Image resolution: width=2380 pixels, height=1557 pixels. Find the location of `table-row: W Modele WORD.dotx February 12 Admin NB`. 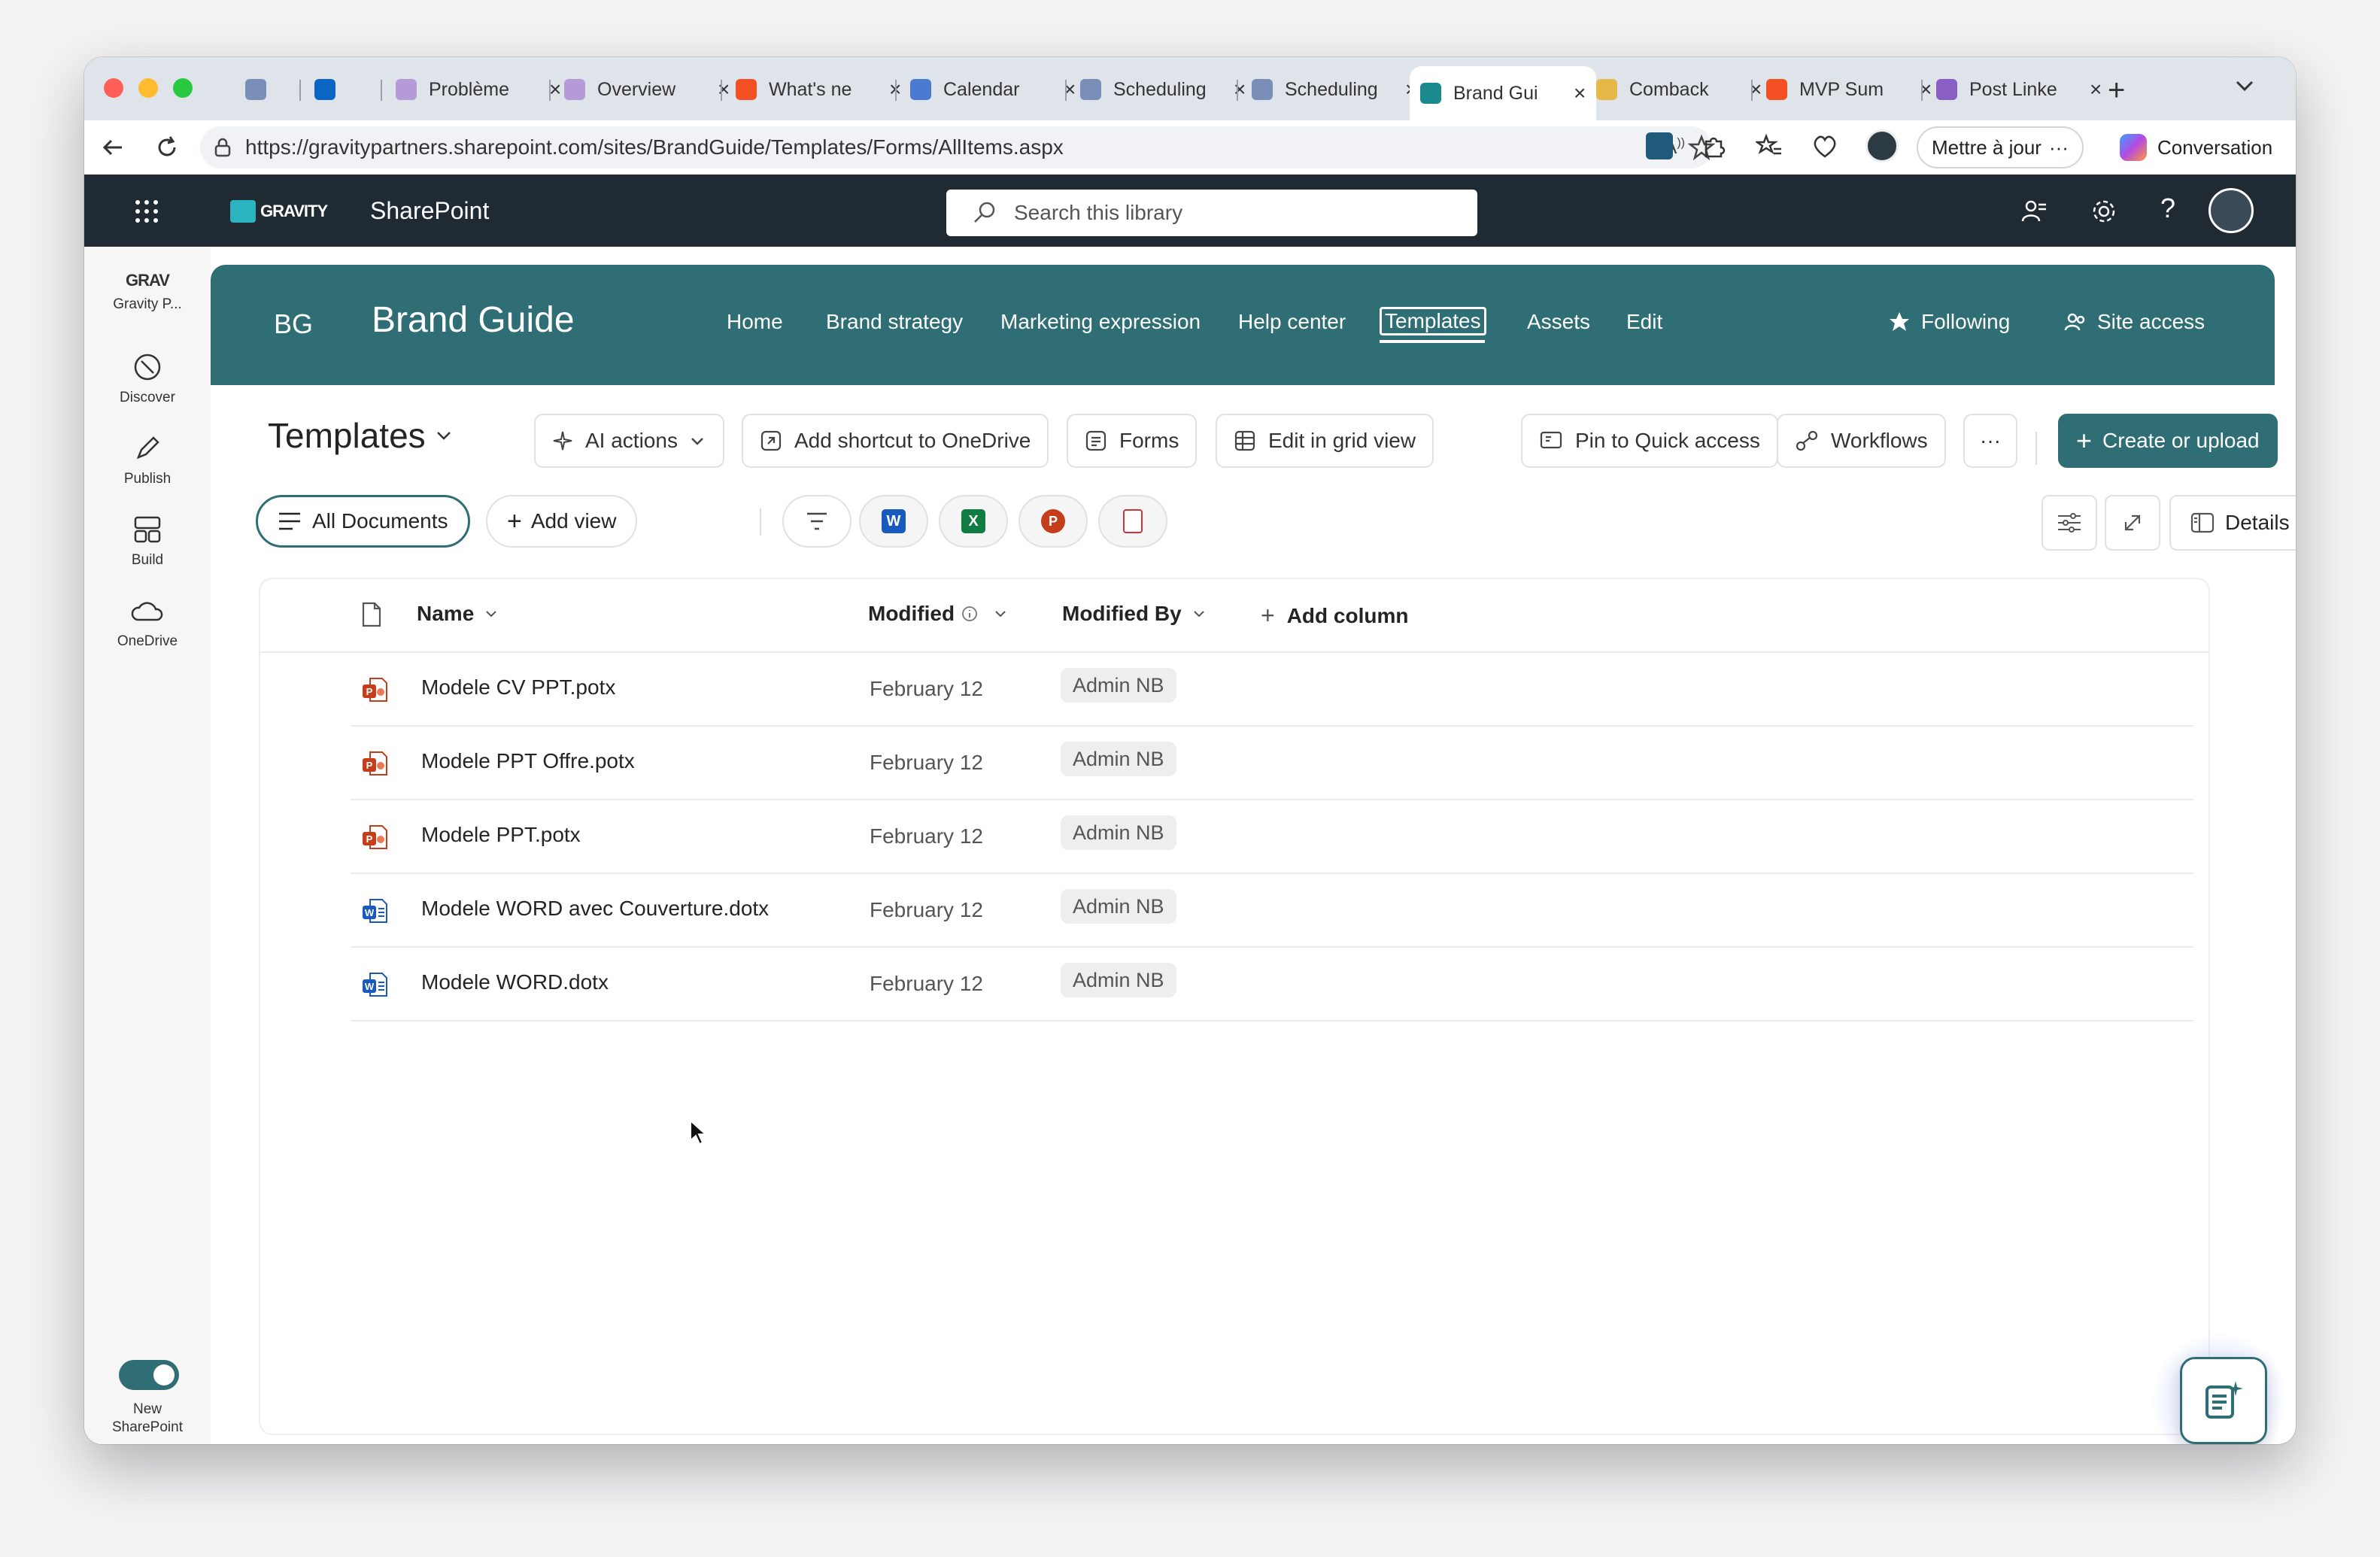

table-row: W Modele WORD.dotx February 12 Admin NB is located at coordinates (1272, 984).